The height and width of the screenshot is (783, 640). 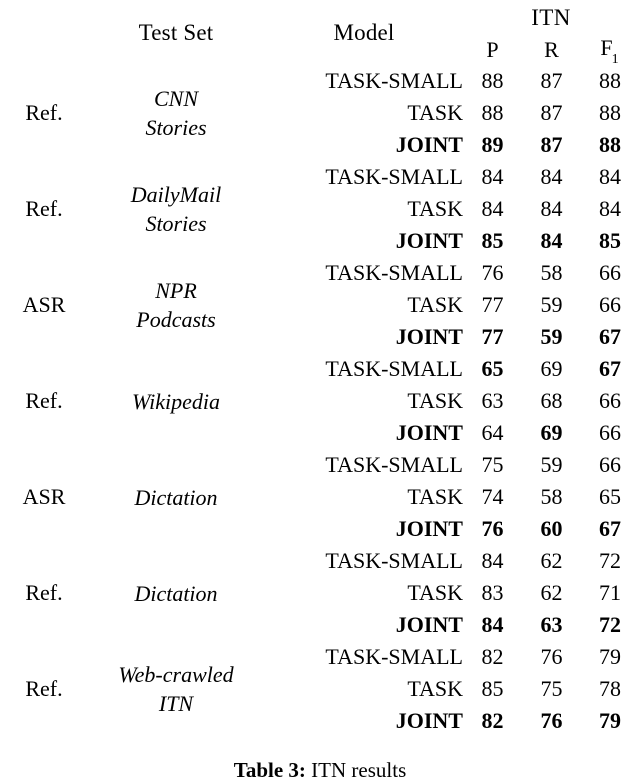 What do you see at coordinates (492, 465) in the screenshot?
I see `cell-precision: 75` at bounding box center [492, 465].